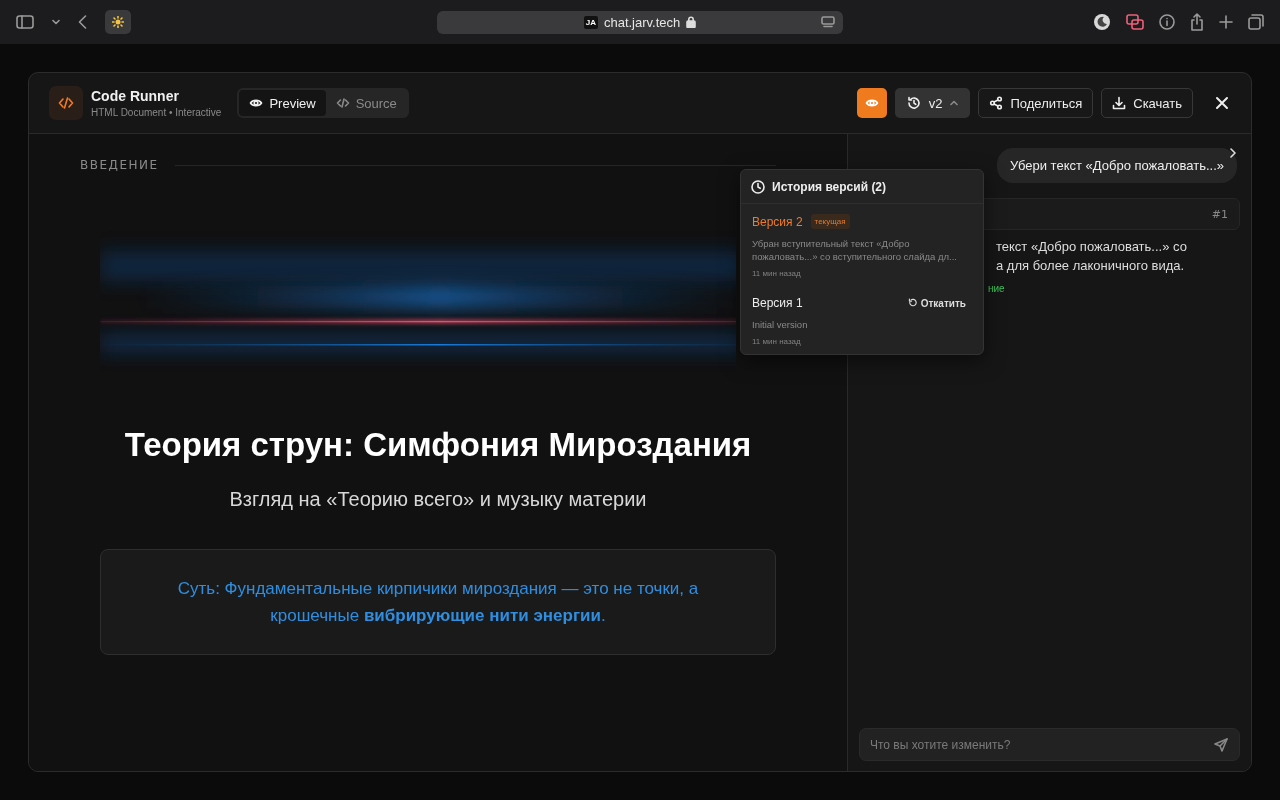 Image resolution: width=1280 pixels, height=800 pixels. Describe the element at coordinates (135, 96) in the screenshot. I see `app-title: Code Runner` at that location.